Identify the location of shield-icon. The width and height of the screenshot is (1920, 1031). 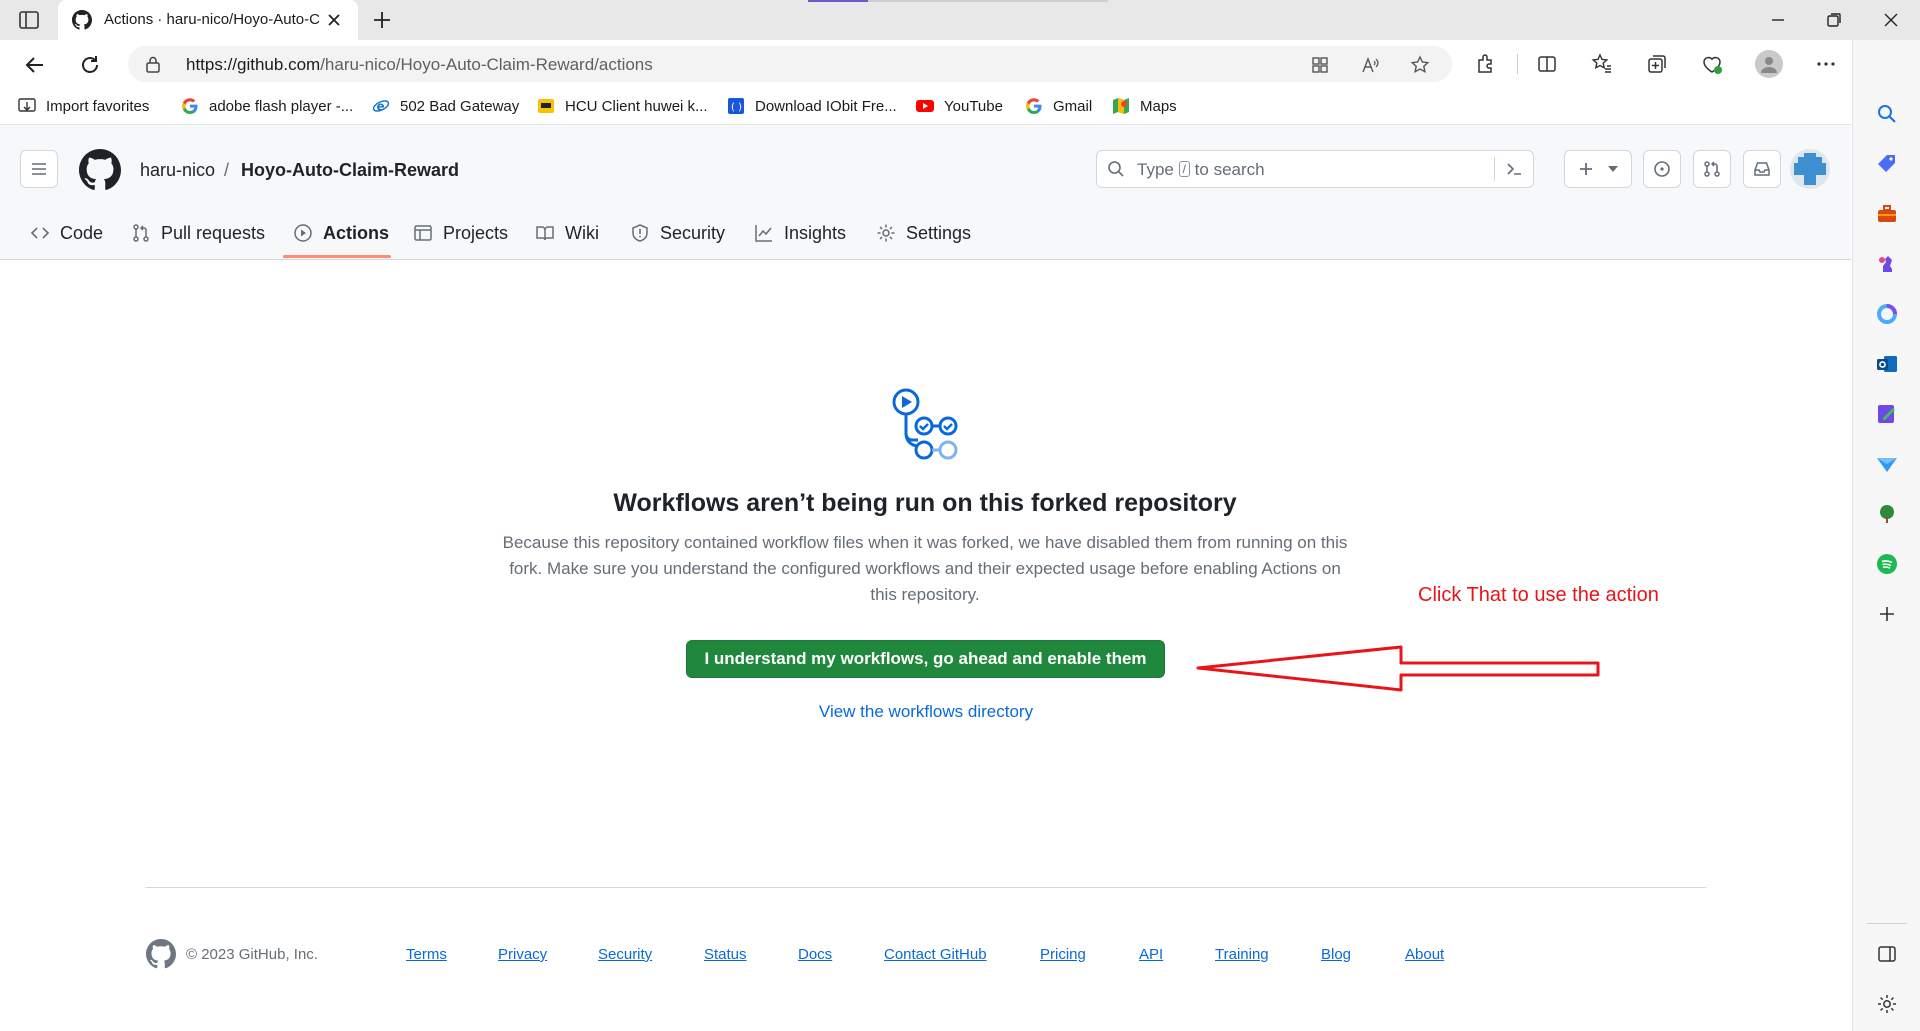
(640, 233).